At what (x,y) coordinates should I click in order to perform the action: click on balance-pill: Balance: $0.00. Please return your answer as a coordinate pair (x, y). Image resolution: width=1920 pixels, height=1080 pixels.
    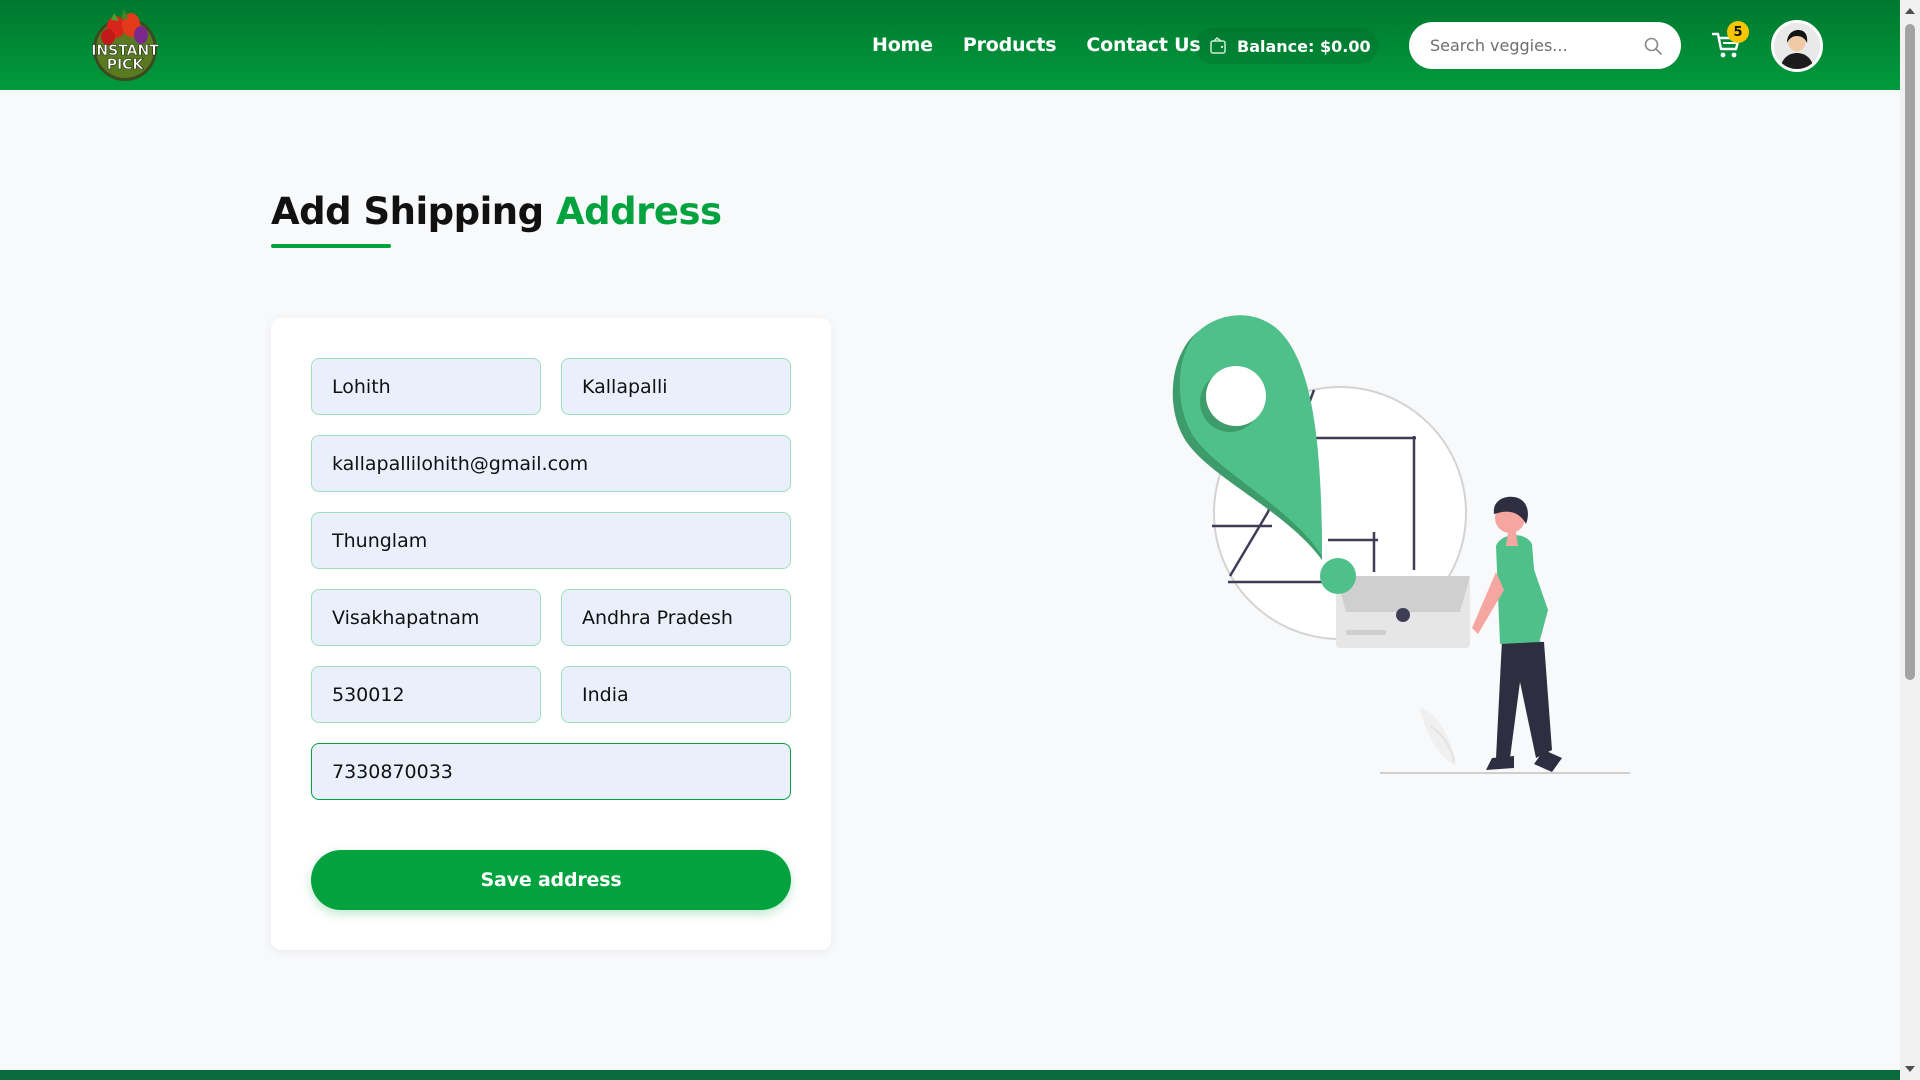
    Looking at the image, I should click on (1286, 46).